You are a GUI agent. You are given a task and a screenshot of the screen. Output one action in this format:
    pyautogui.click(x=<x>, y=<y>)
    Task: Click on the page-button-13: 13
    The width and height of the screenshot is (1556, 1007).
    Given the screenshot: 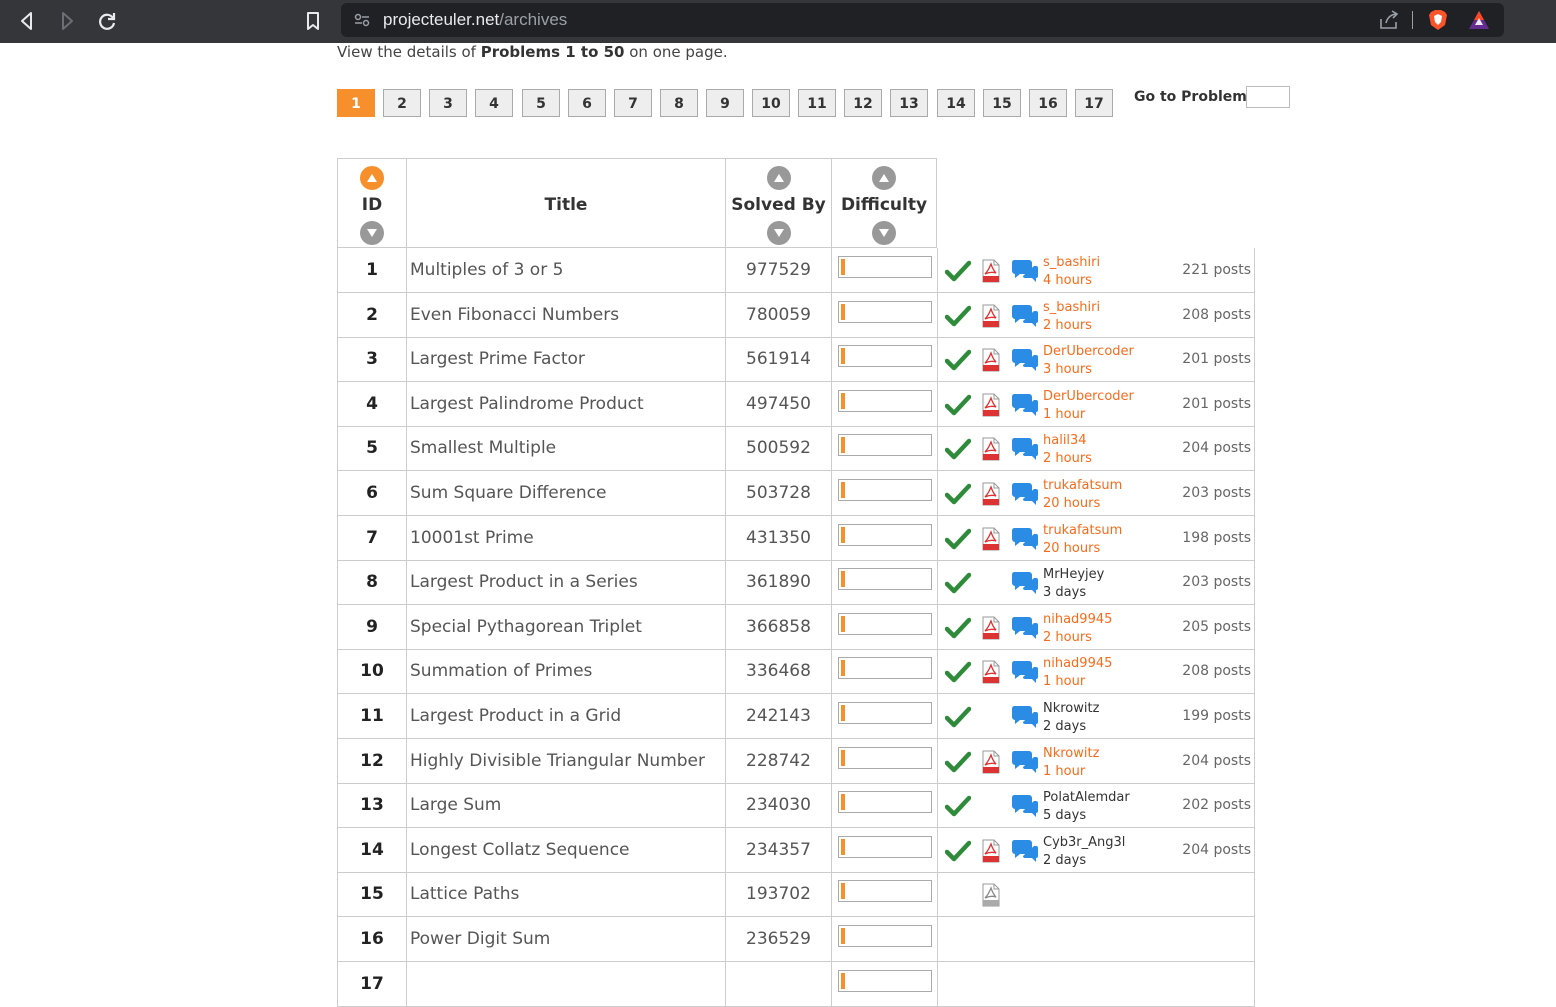 What is the action you would take?
    pyautogui.click(x=909, y=103)
    